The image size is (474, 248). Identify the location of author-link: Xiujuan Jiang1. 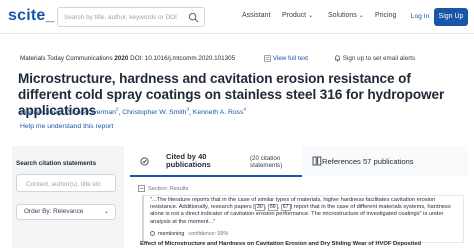
(41, 112).